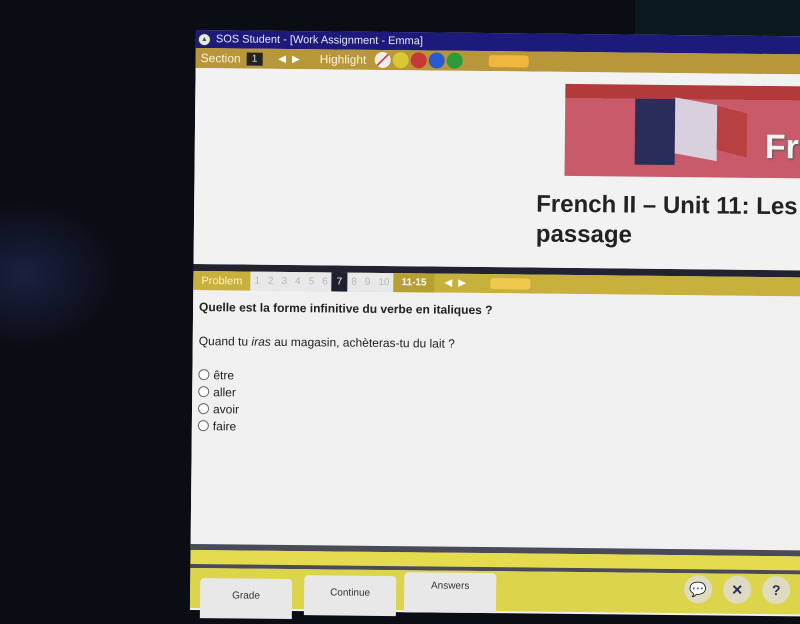 This screenshot has width=800, height=624. I want to click on lesson-title-line1: French II – Unit 11: Les, so click(667, 205).